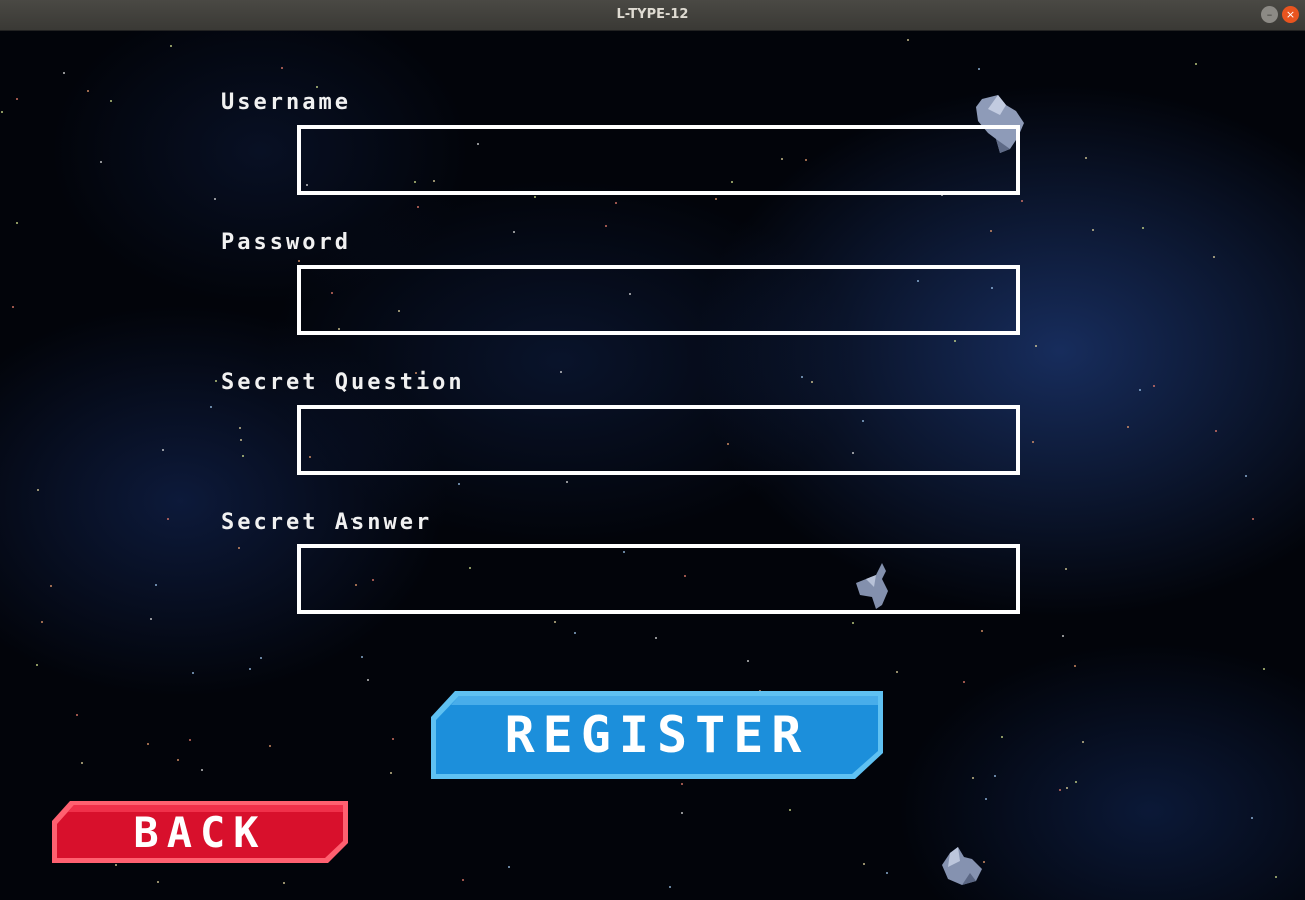 Image resolution: width=1305 pixels, height=900 pixels. I want to click on register-button: REGISTER, so click(657, 735).